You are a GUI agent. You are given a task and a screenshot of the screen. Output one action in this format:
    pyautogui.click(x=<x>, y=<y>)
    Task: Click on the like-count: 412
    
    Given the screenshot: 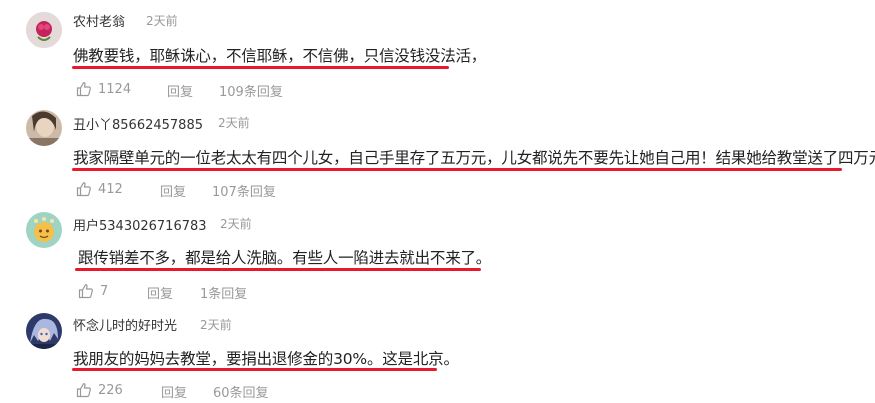 What is the action you would take?
    pyautogui.click(x=110, y=189)
    